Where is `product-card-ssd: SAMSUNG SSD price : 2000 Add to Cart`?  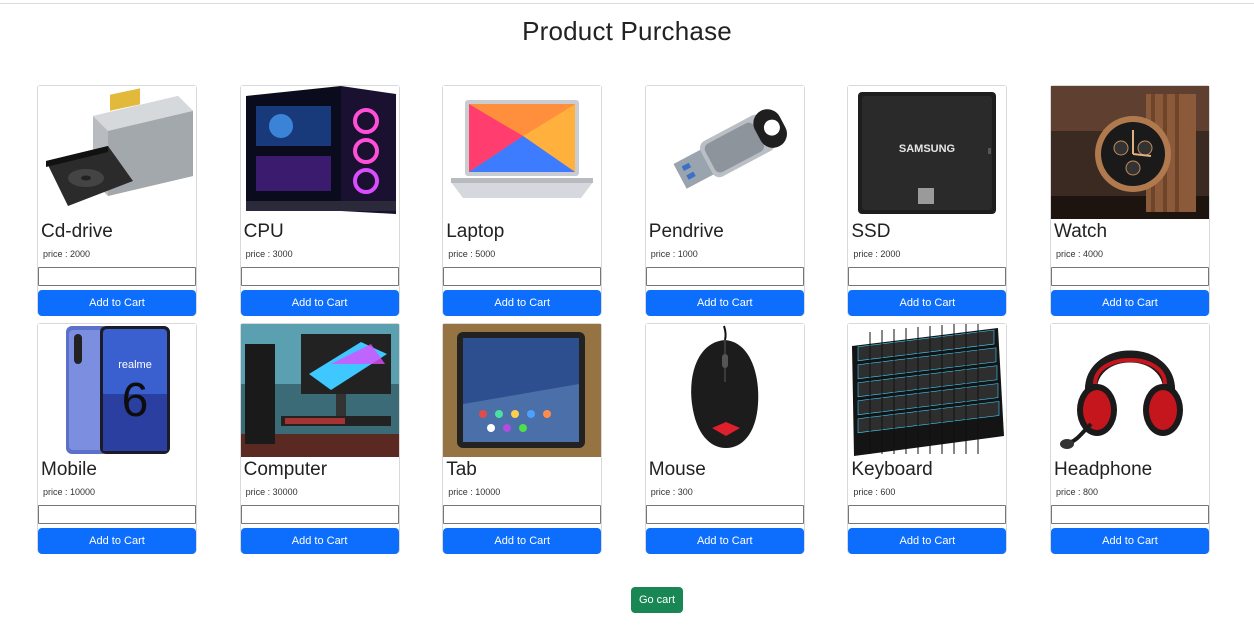
product-card-ssd: SAMSUNG SSD price : 2000 Add to Cart is located at coordinates (927, 200).